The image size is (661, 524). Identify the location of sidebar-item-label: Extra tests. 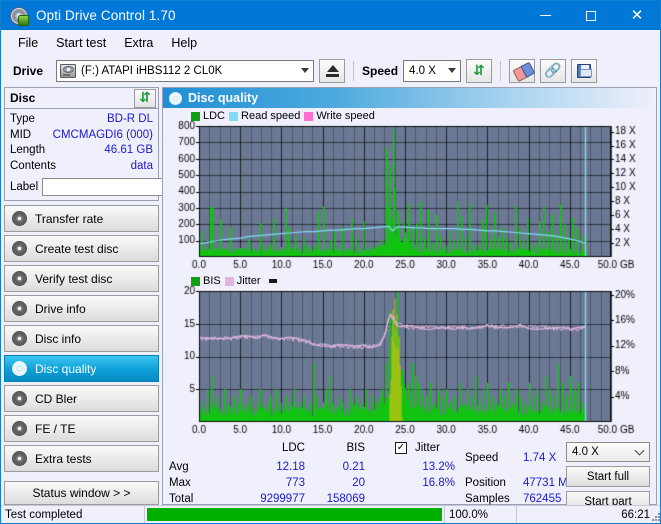
(63, 458).